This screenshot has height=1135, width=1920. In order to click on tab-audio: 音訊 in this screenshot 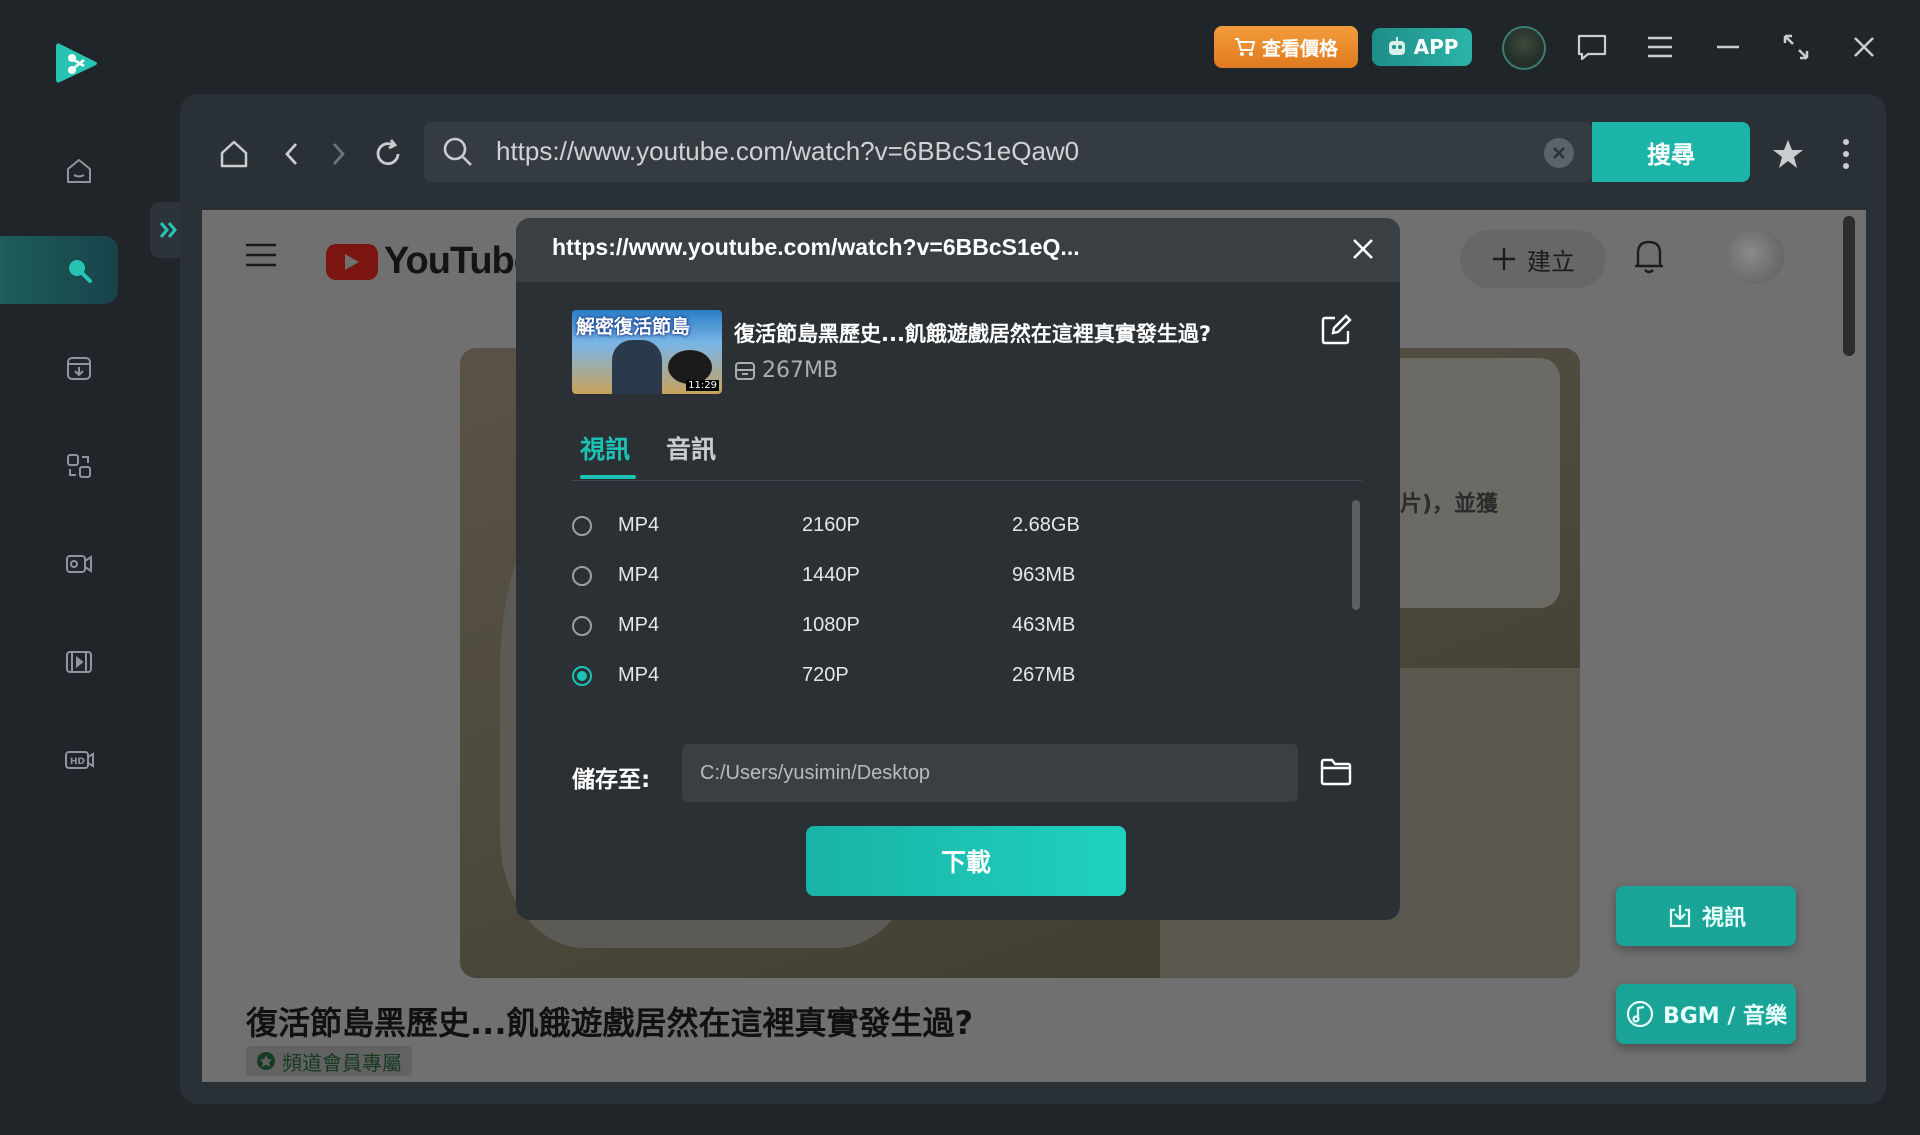, I will do `click(691, 448)`.